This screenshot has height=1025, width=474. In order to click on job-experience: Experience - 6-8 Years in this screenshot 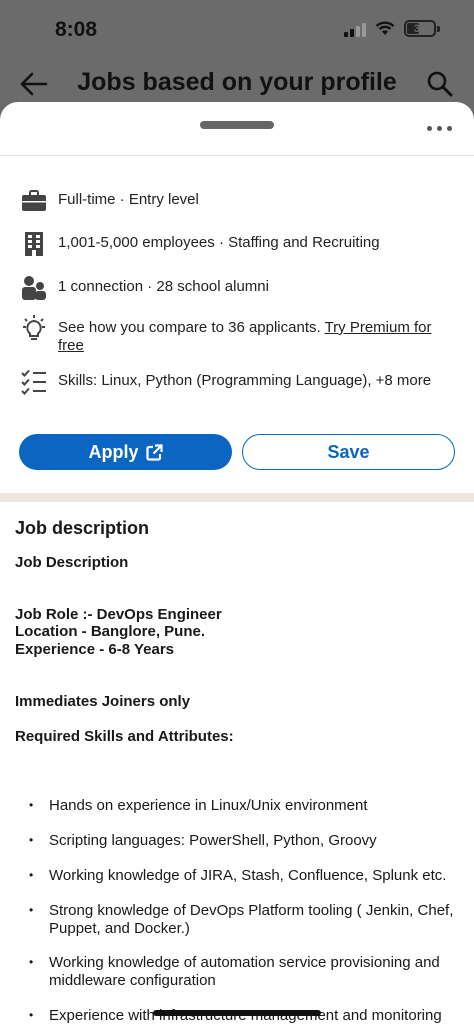, I will do `click(94, 649)`.